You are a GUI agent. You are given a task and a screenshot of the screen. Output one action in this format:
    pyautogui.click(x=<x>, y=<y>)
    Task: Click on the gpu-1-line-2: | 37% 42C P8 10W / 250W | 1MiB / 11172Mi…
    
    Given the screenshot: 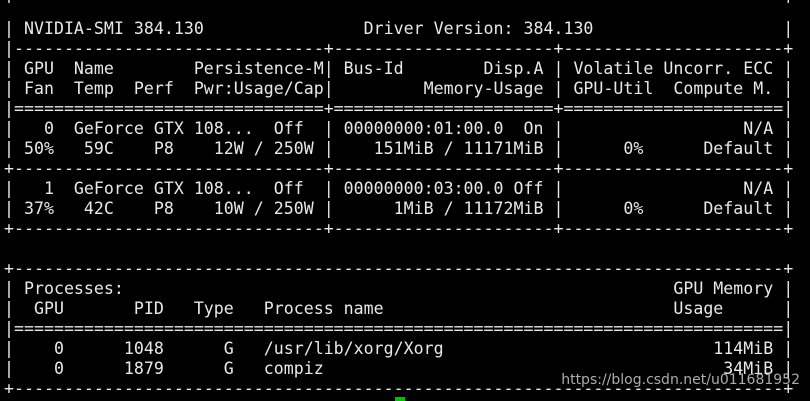 What is the action you would take?
    pyautogui.click(x=399, y=208)
    